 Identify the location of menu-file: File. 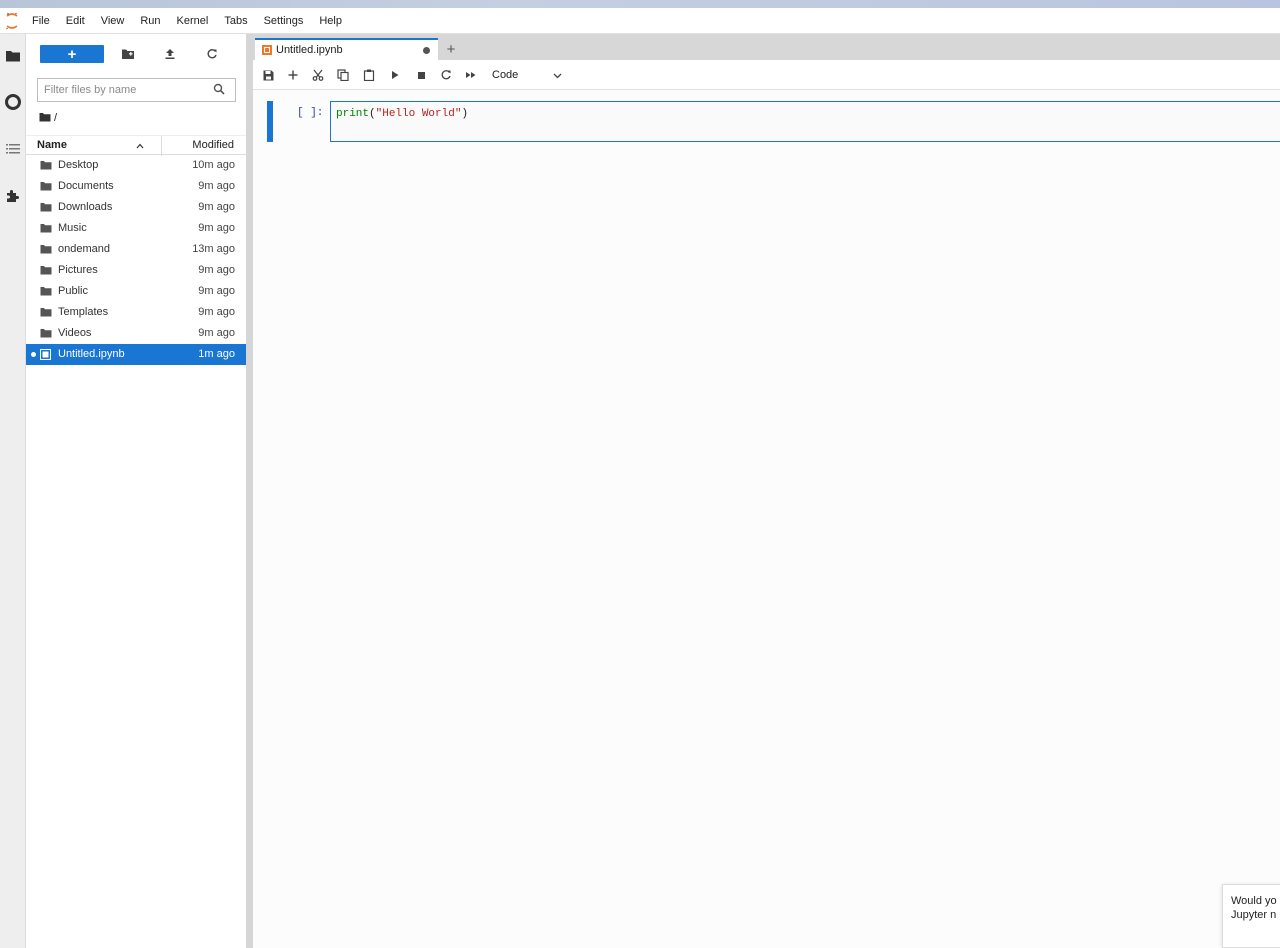
(41, 21).